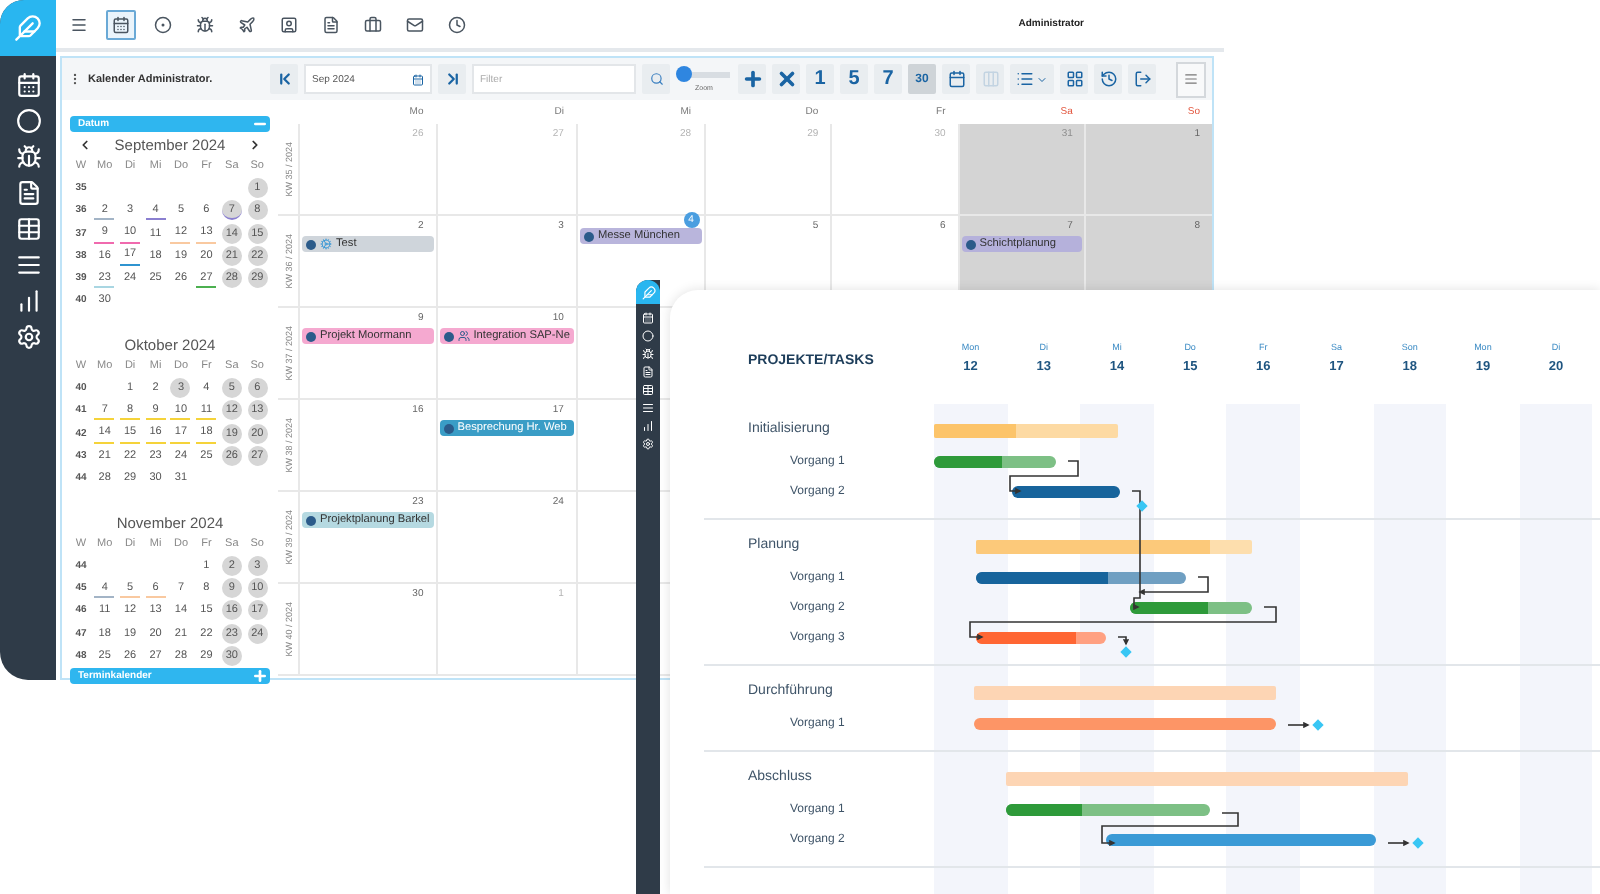  I want to click on plane-icon, so click(247, 24).